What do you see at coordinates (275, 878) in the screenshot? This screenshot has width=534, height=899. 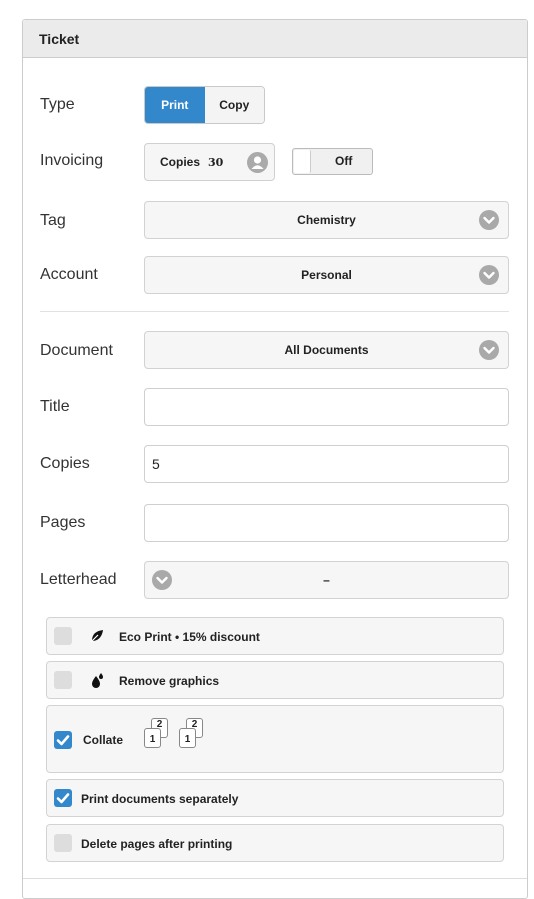 I see `footer-divider` at bounding box center [275, 878].